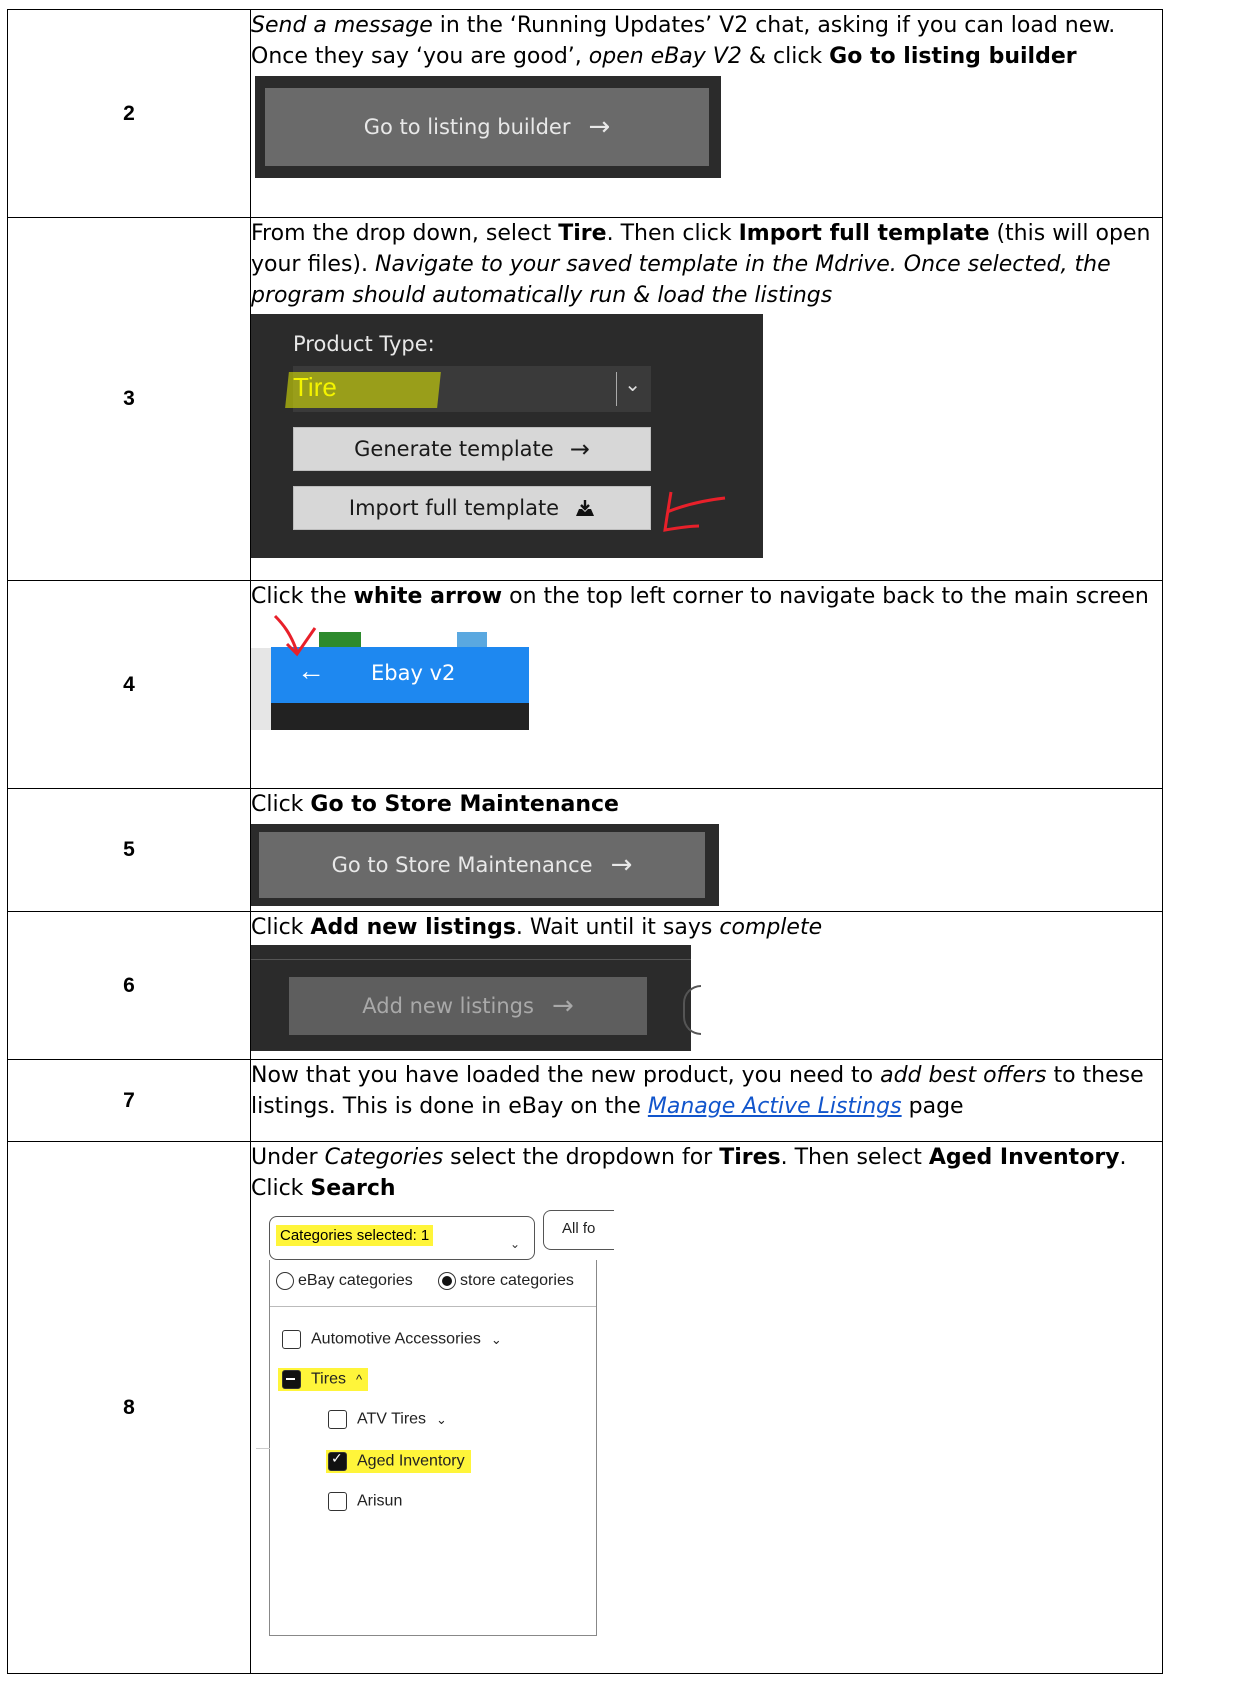 This screenshot has width=1252, height=1703. I want to click on import-full-template-button: Import full template, so click(472, 508).